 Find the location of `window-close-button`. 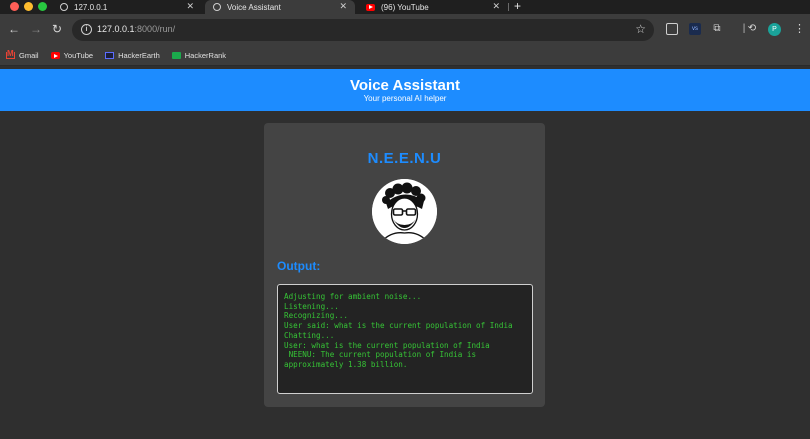

window-close-button is located at coordinates (14, 6).